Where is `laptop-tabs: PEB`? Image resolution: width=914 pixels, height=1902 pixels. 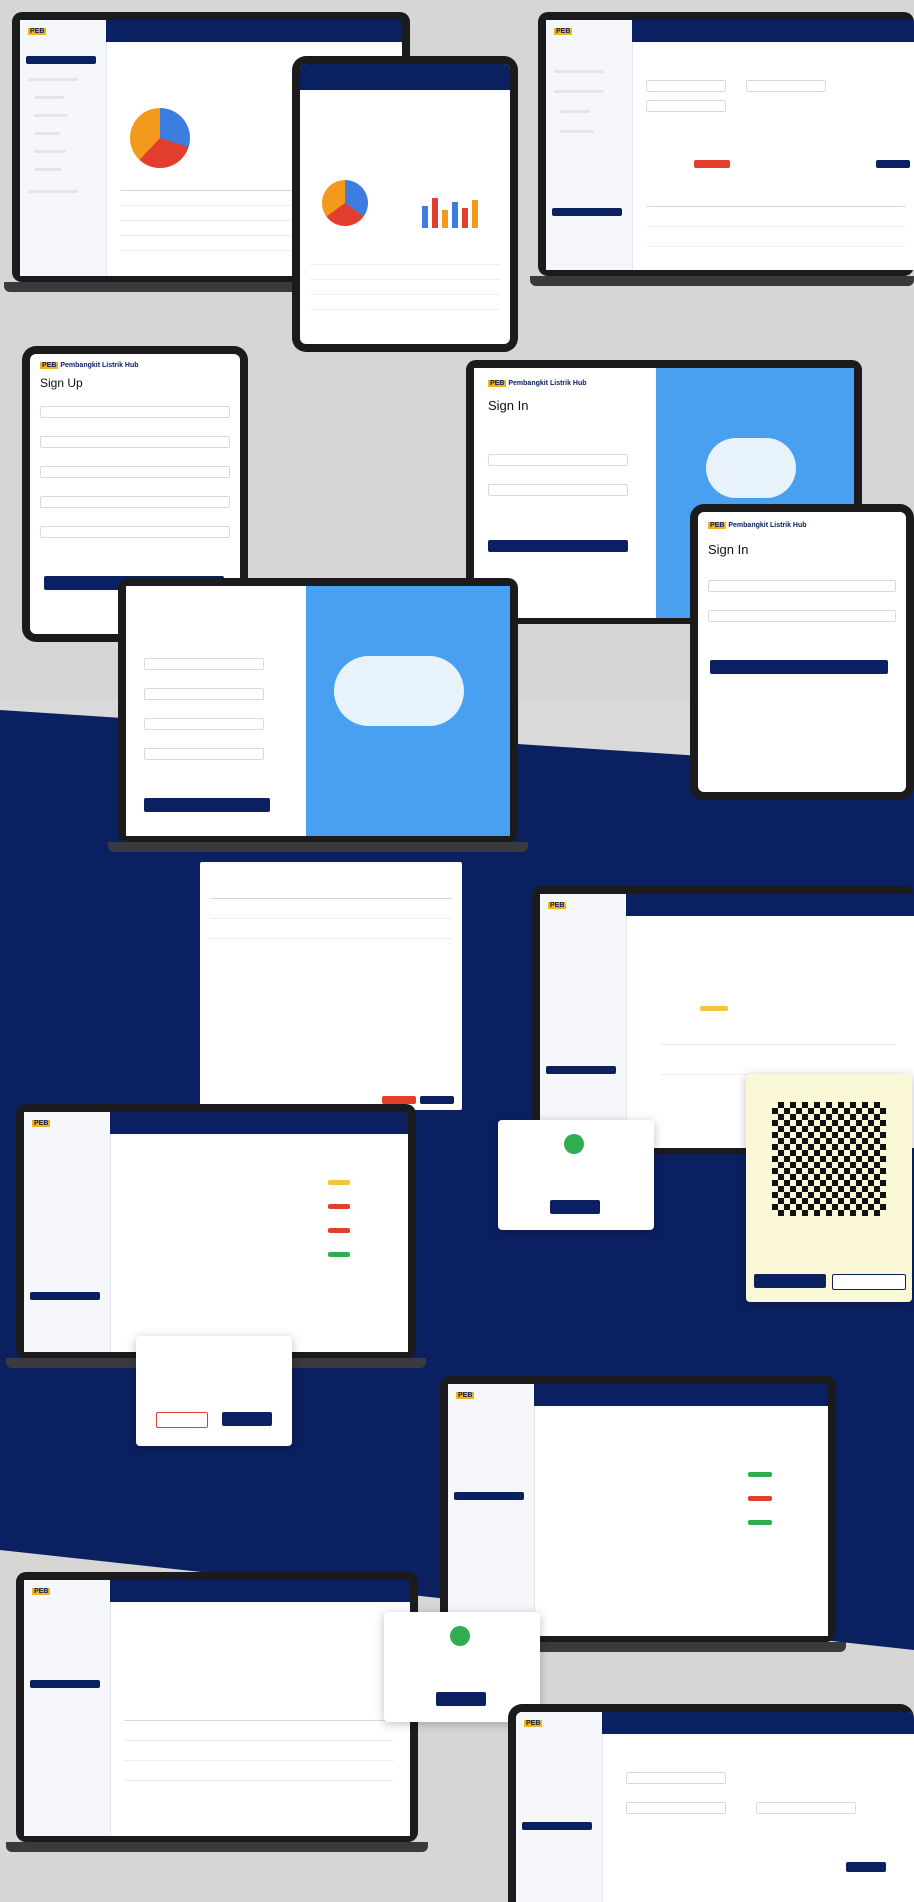
laptop-tabs: PEB is located at coordinates (217, 1707).